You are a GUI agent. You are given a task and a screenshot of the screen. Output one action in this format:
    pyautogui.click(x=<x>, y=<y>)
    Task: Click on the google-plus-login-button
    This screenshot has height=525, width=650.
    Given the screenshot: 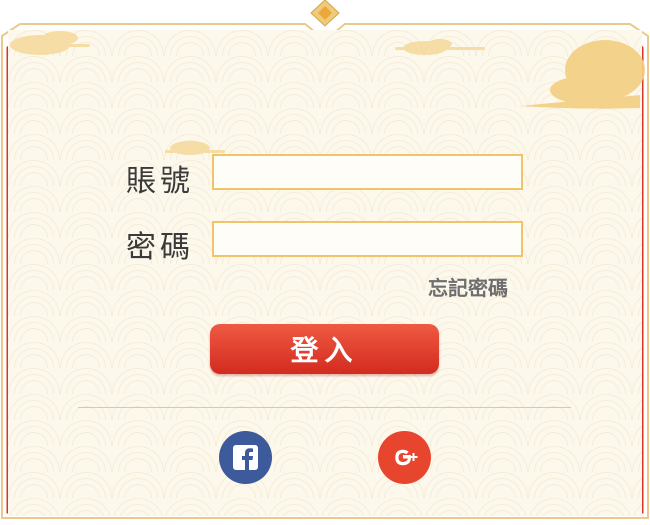 What is the action you would take?
    pyautogui.click(x=404, y=457)
    